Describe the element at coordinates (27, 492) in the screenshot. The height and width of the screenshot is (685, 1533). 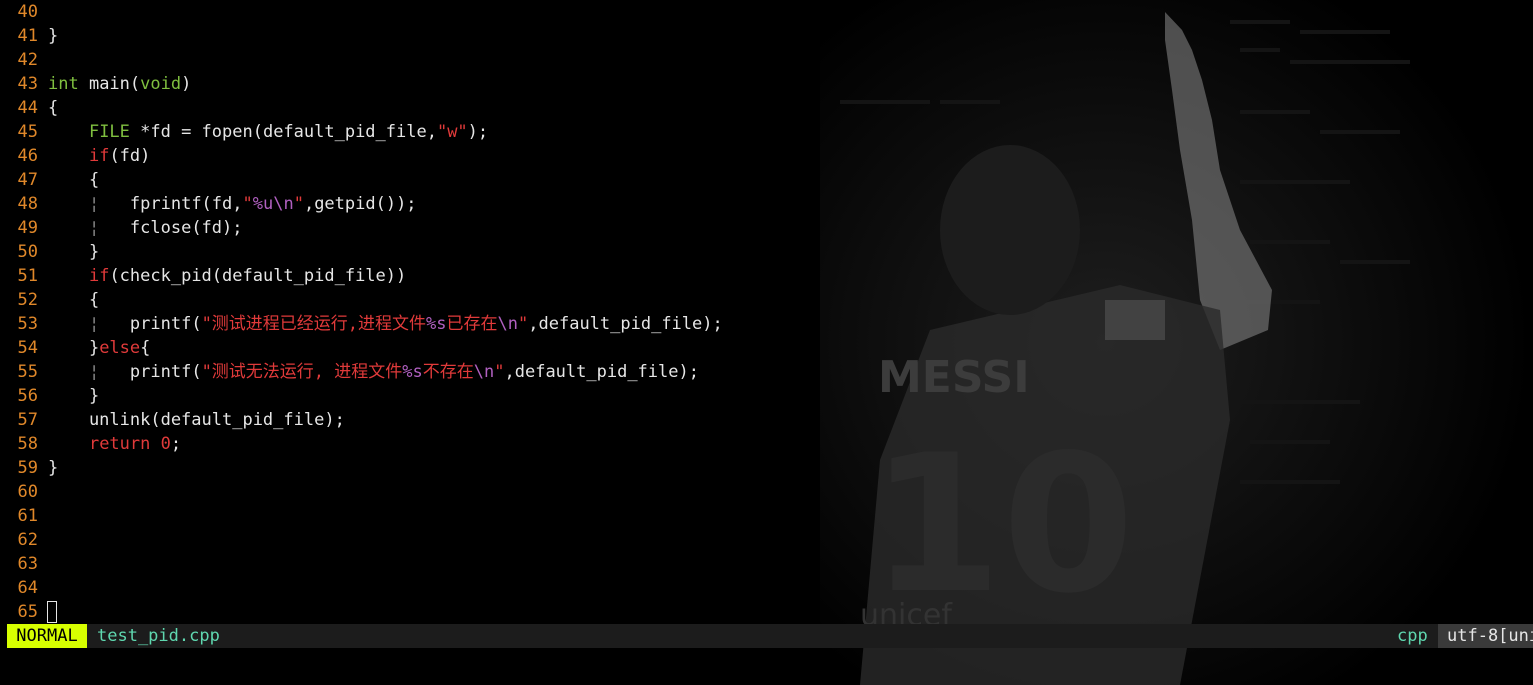
I see `line-number: 60` at that location.